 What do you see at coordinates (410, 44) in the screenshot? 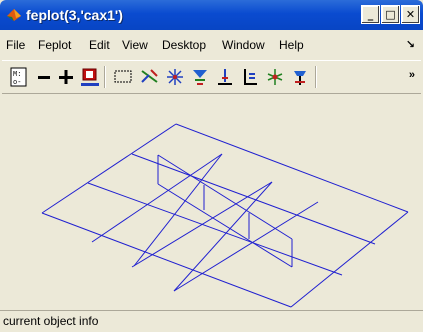
I see `menubar-overflow-icon: ↘` at bounding box center [410, 44].